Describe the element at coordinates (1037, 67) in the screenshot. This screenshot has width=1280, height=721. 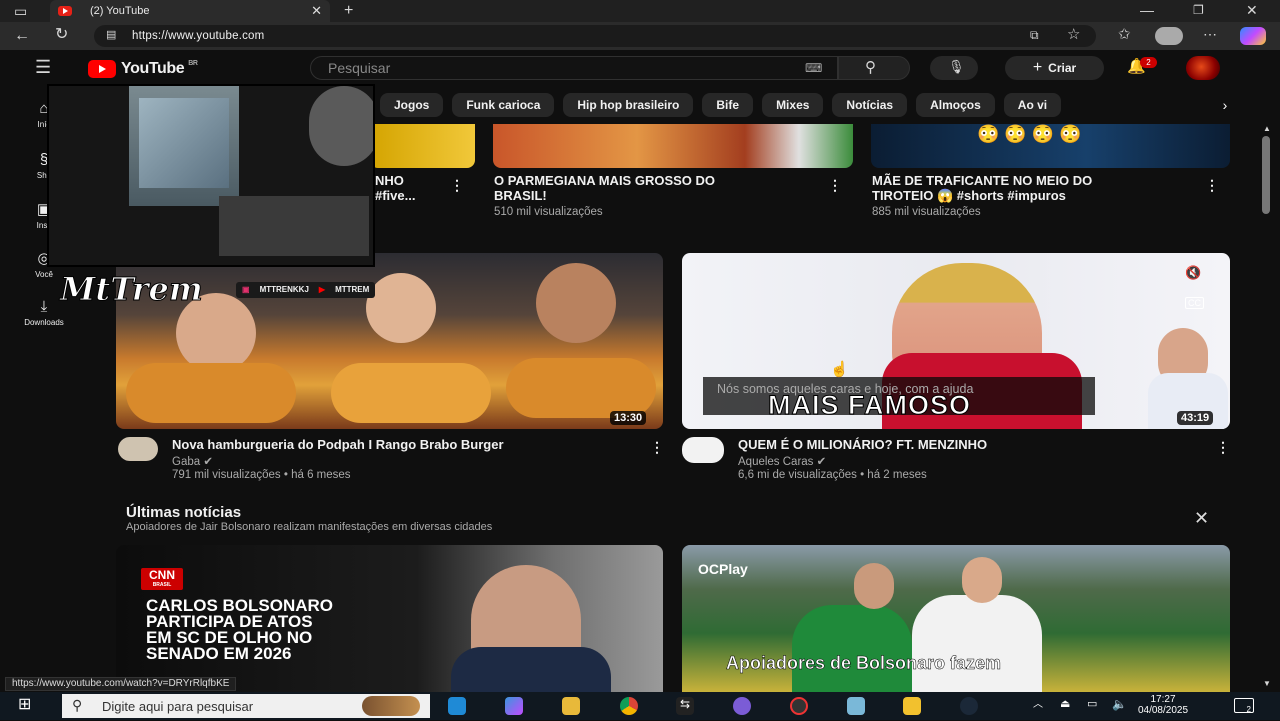
I see `plus-icon: +` at that location.